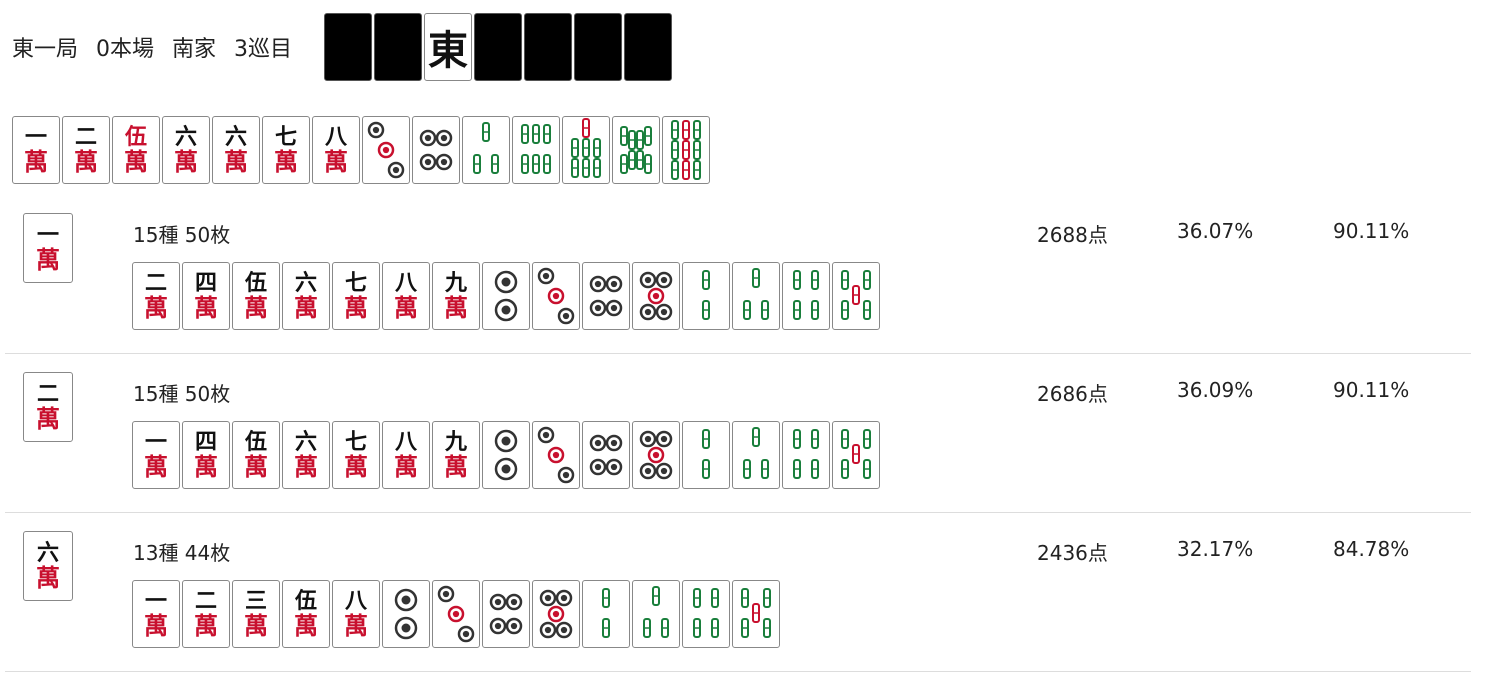 The width and height of the screenshot is (1497, 676). Describe the element at coordinates (1371, 231) in the screenshot. I see `tenpai-rate: 90.11%` at that location.